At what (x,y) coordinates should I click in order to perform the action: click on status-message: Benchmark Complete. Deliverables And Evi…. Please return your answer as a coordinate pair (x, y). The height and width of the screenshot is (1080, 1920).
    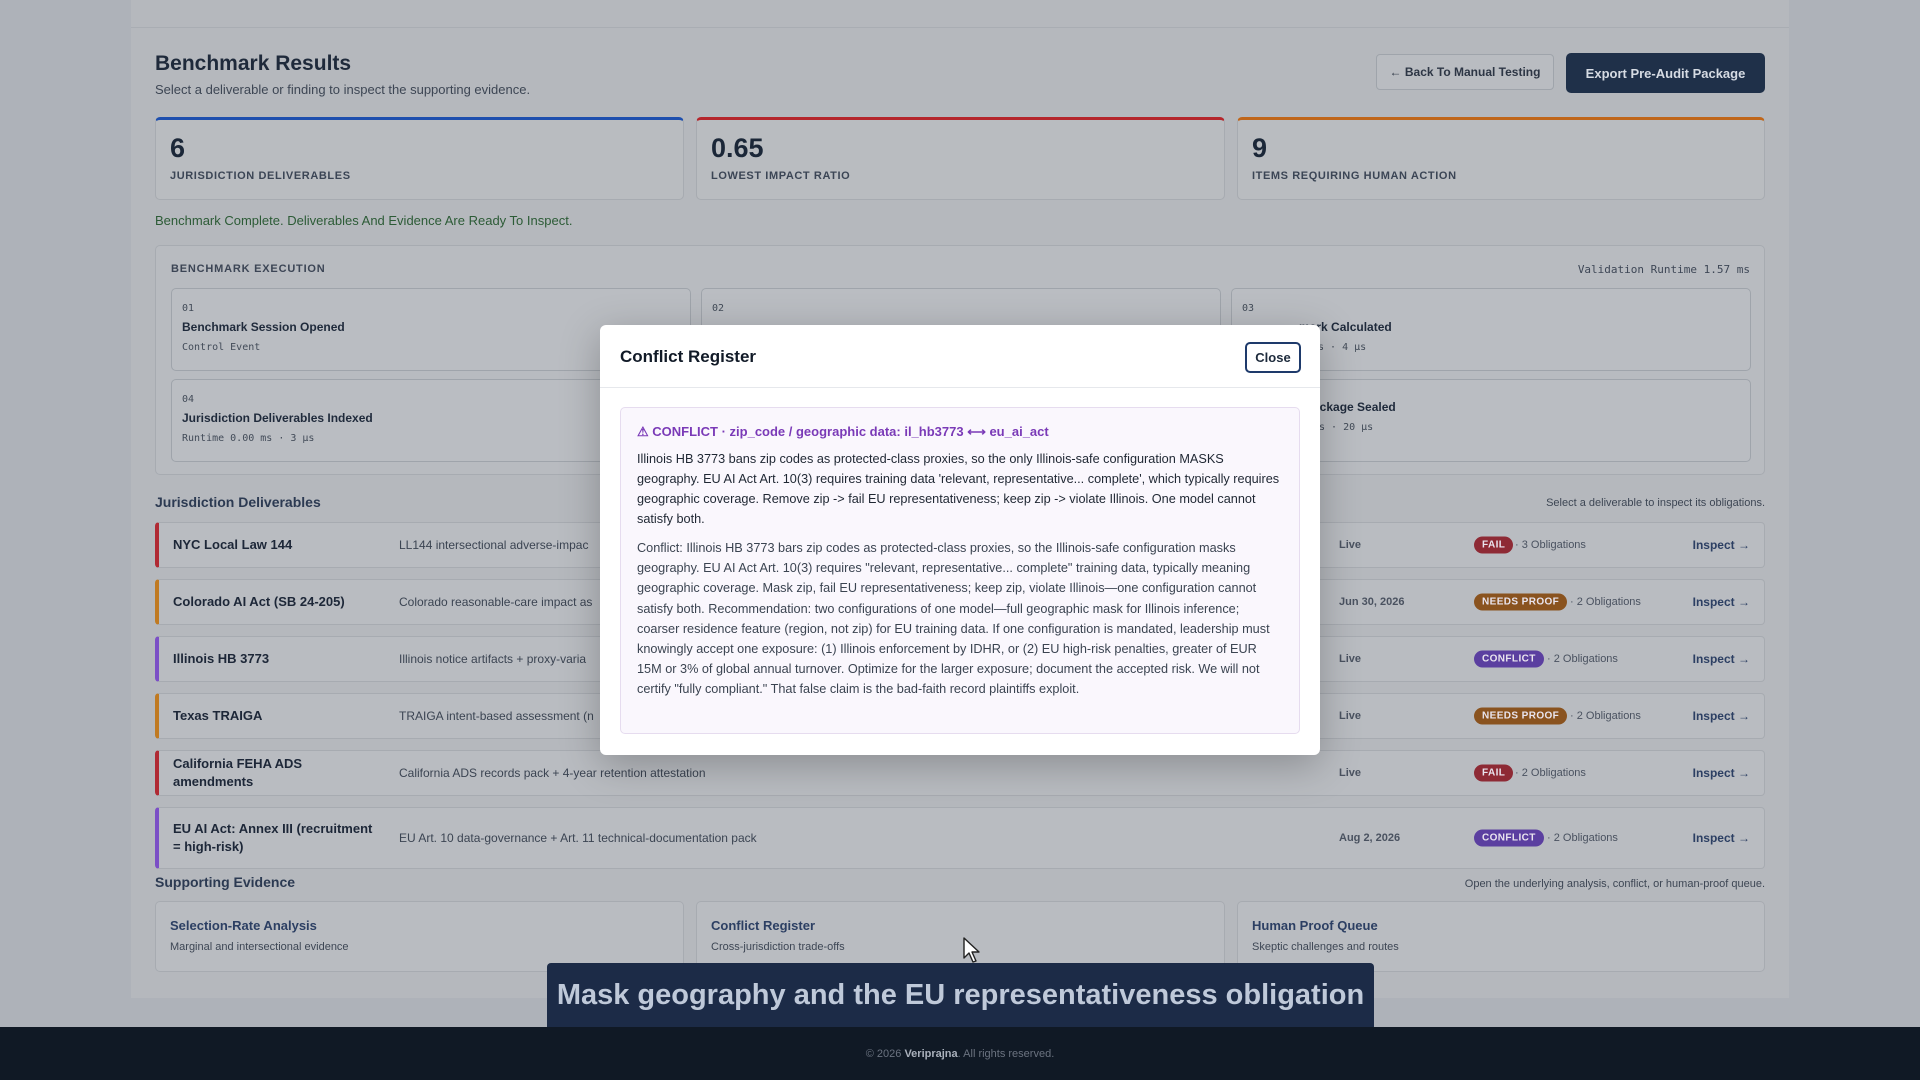
    Looking at the image, I should click on (364, 220).